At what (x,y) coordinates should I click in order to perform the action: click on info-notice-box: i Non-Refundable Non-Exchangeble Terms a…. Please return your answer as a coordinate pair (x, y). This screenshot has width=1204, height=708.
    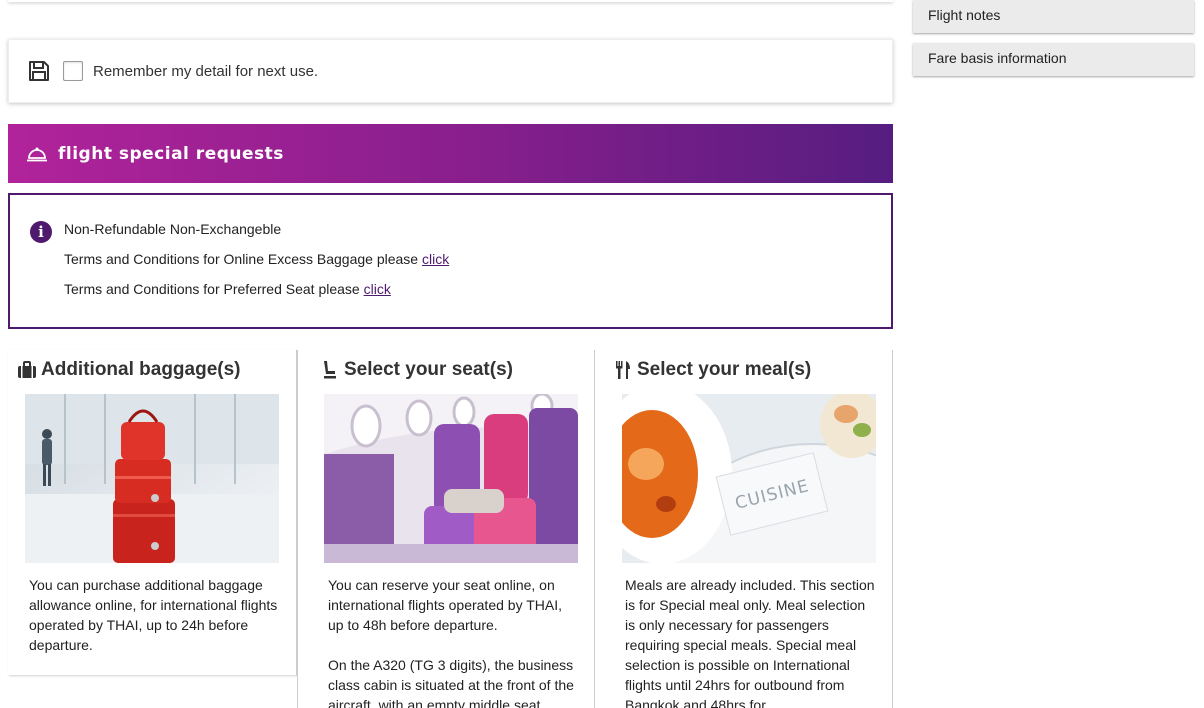
    Looking at the image, I should click on (450, 261).